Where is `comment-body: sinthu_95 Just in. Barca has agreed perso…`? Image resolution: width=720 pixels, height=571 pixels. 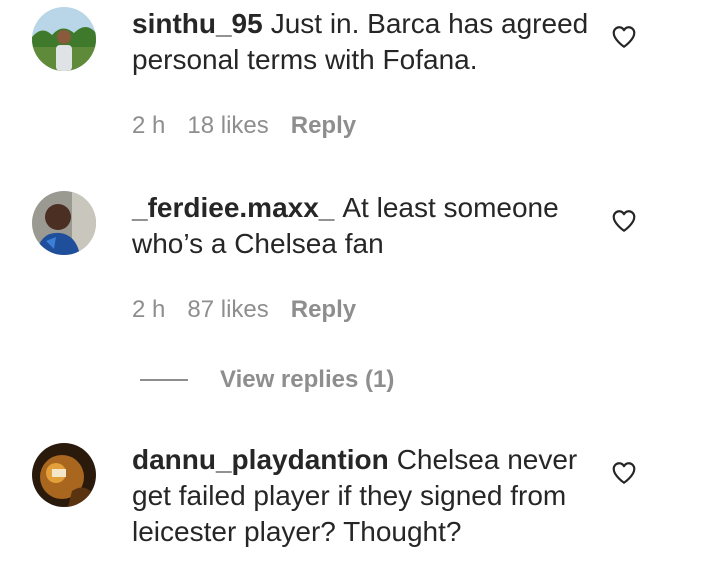
comment-body: sinthu_95 Just in. Barca has agreed perso… is located at coordinates (362, 42).